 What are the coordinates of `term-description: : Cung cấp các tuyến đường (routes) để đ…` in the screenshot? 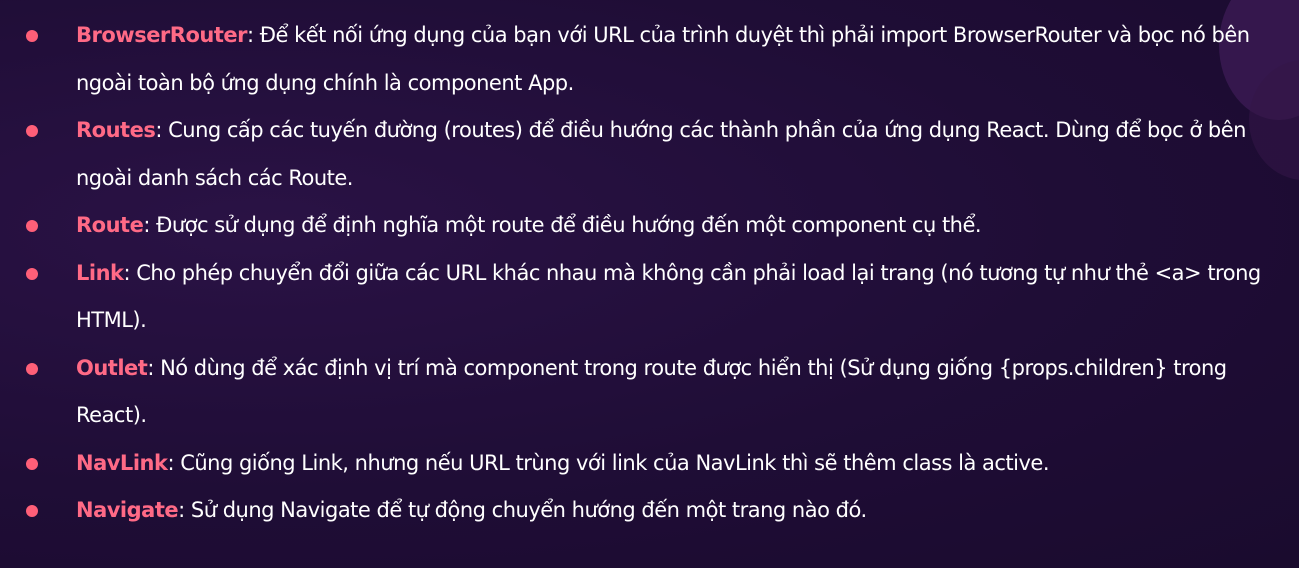 It's located at (661, 154).